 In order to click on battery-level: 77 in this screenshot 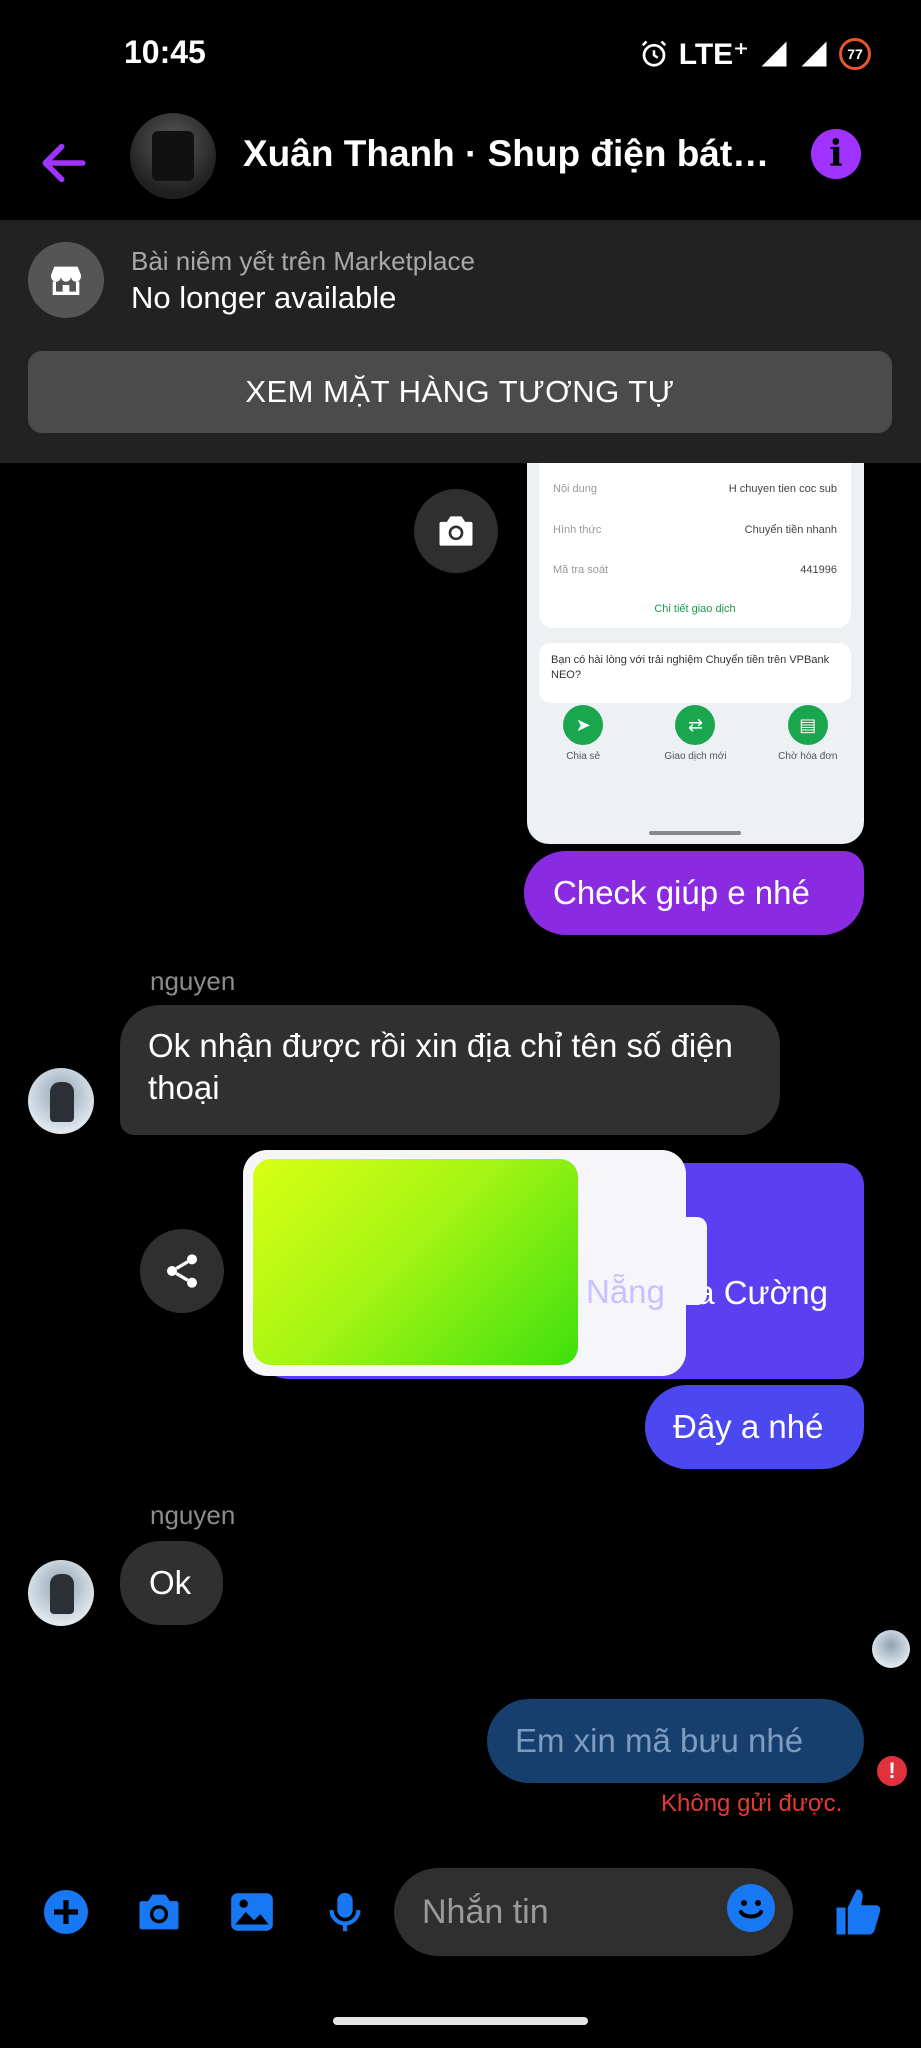, I will do `click(855, 54)`.